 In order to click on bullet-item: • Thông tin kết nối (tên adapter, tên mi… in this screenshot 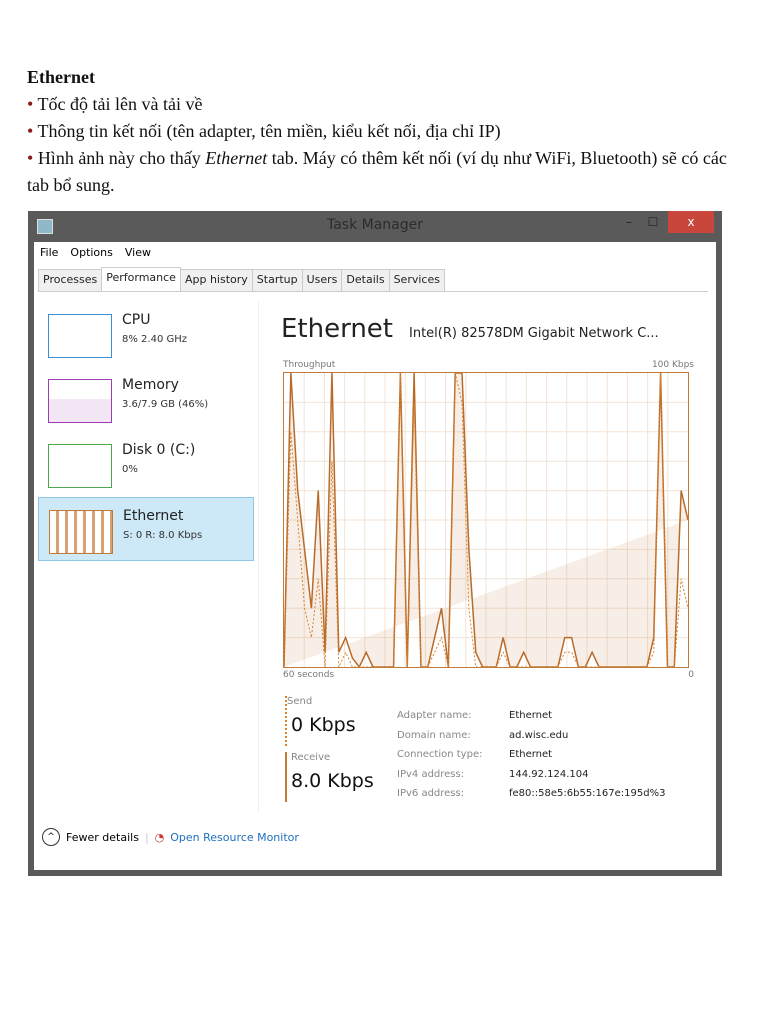, I will do `click(264, 131)`.